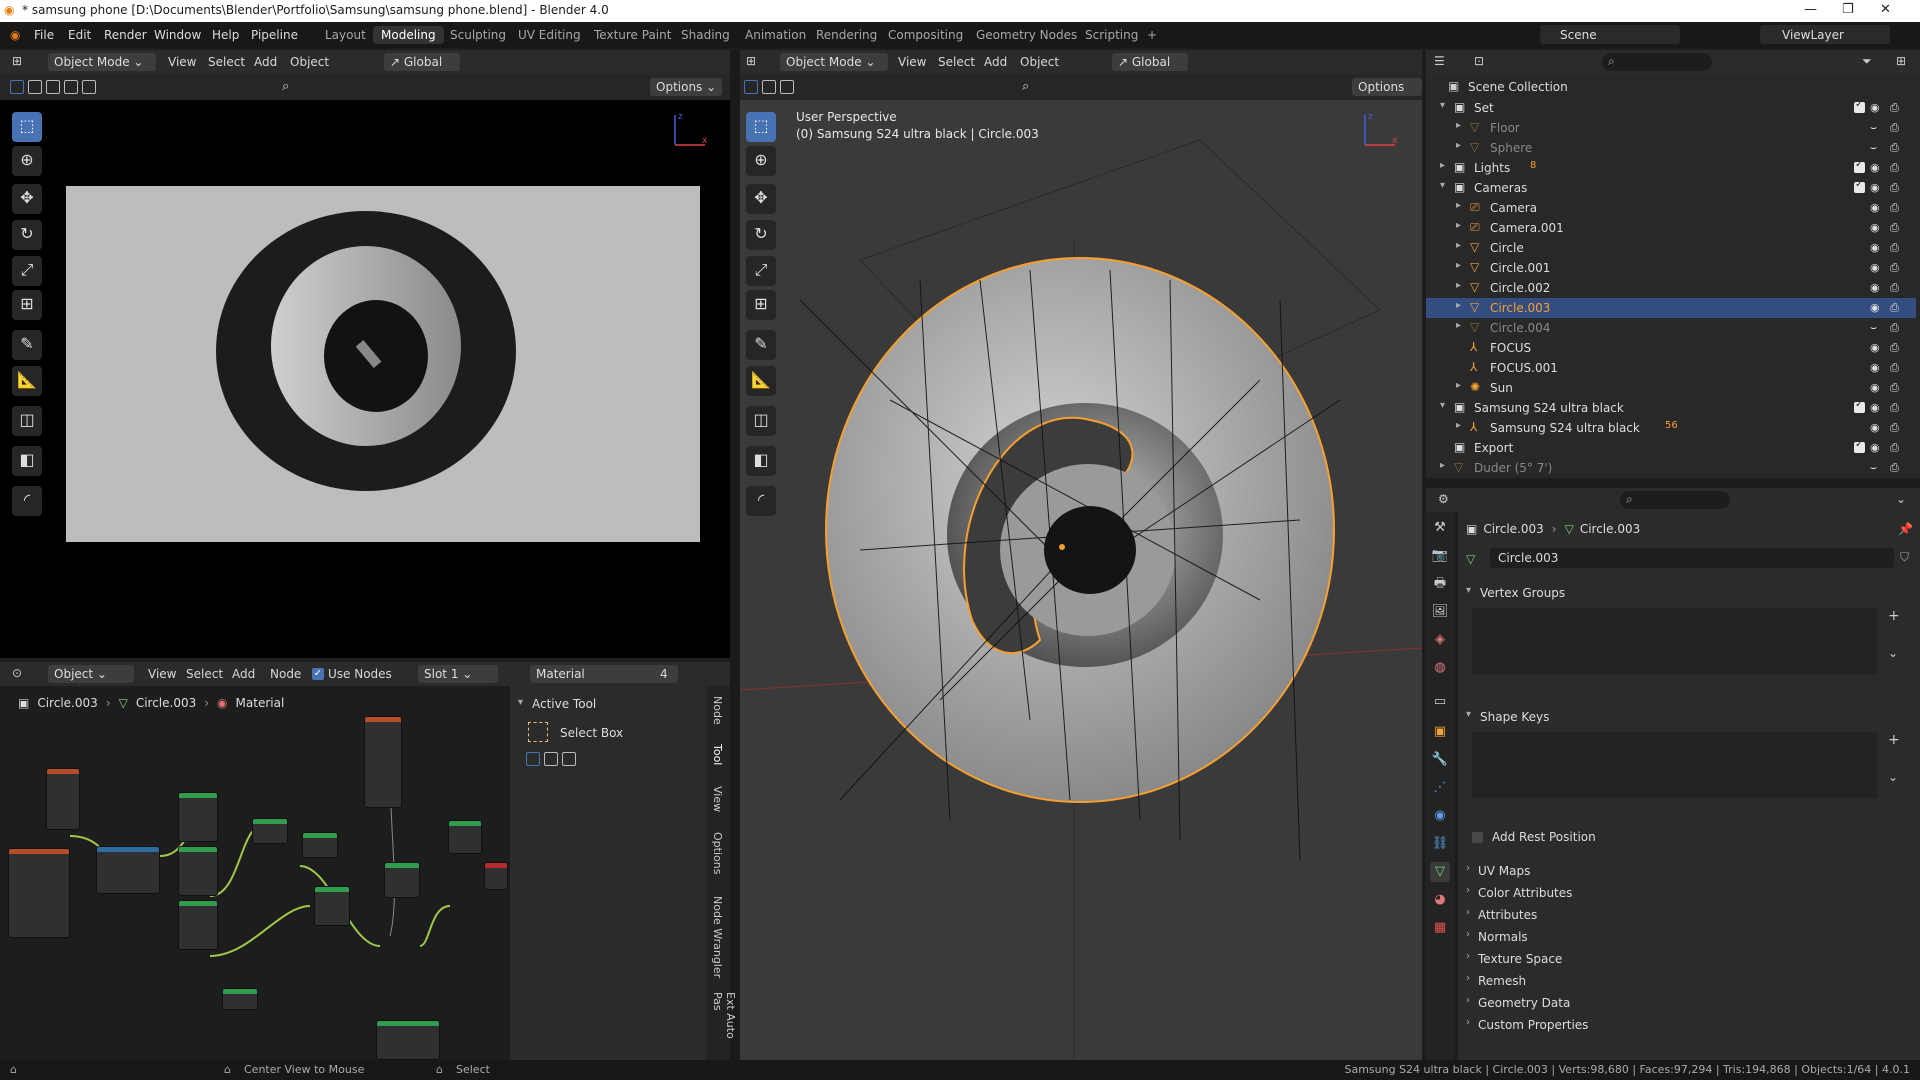 This screenshot has width=1920, height=1080. I want to click on scene-tab-icon: ◈, so click(1440, 640).